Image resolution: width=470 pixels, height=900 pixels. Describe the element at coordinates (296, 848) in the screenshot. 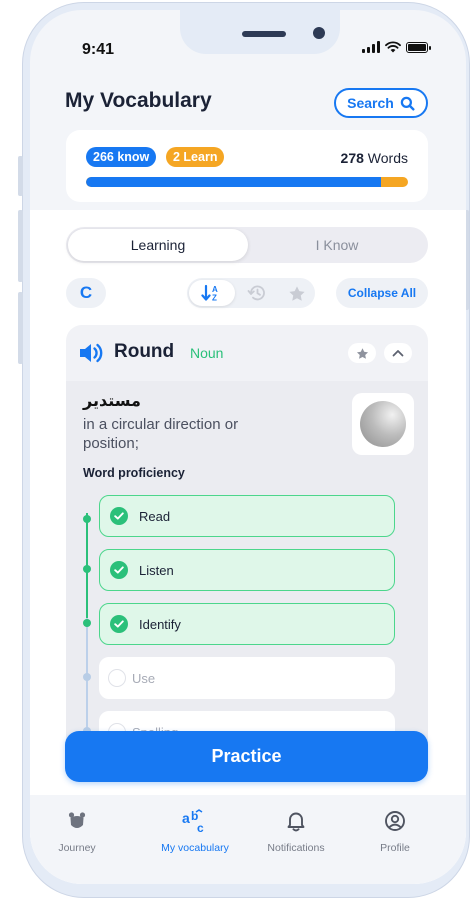

I see `nav-notifications-label: Notifications` at that location.